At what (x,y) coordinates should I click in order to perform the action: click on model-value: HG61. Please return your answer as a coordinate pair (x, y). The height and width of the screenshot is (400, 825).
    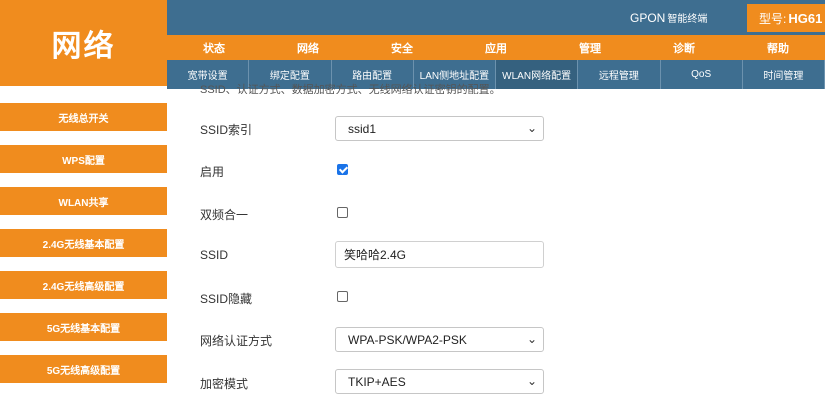
    Looking at the image, I should click on (805, 18).